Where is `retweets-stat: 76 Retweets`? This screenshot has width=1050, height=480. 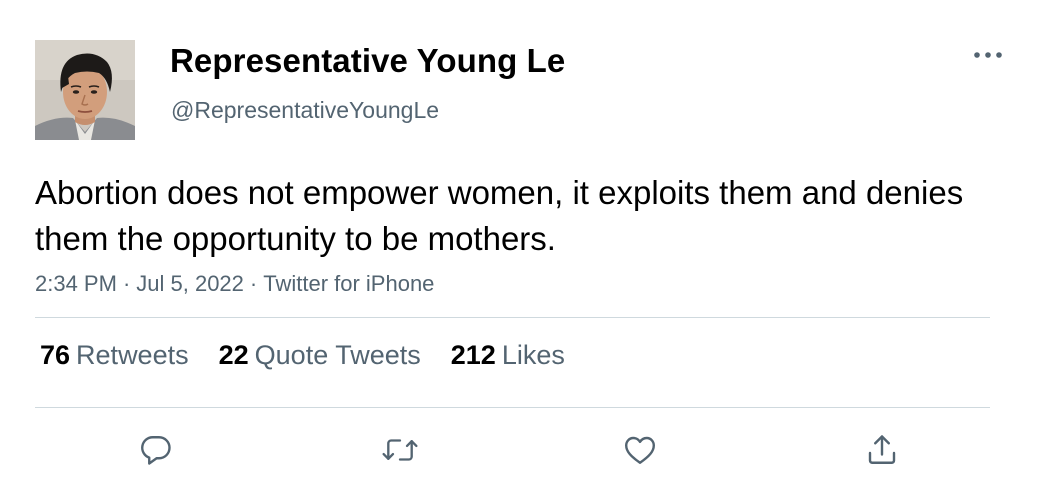
retweets-stat: 76 Retweets is located at coordinates (114, 355).